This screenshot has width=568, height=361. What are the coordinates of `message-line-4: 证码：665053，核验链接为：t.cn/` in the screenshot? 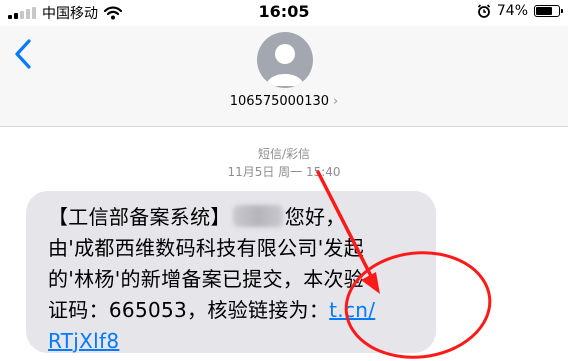 It's located at (235, 310).